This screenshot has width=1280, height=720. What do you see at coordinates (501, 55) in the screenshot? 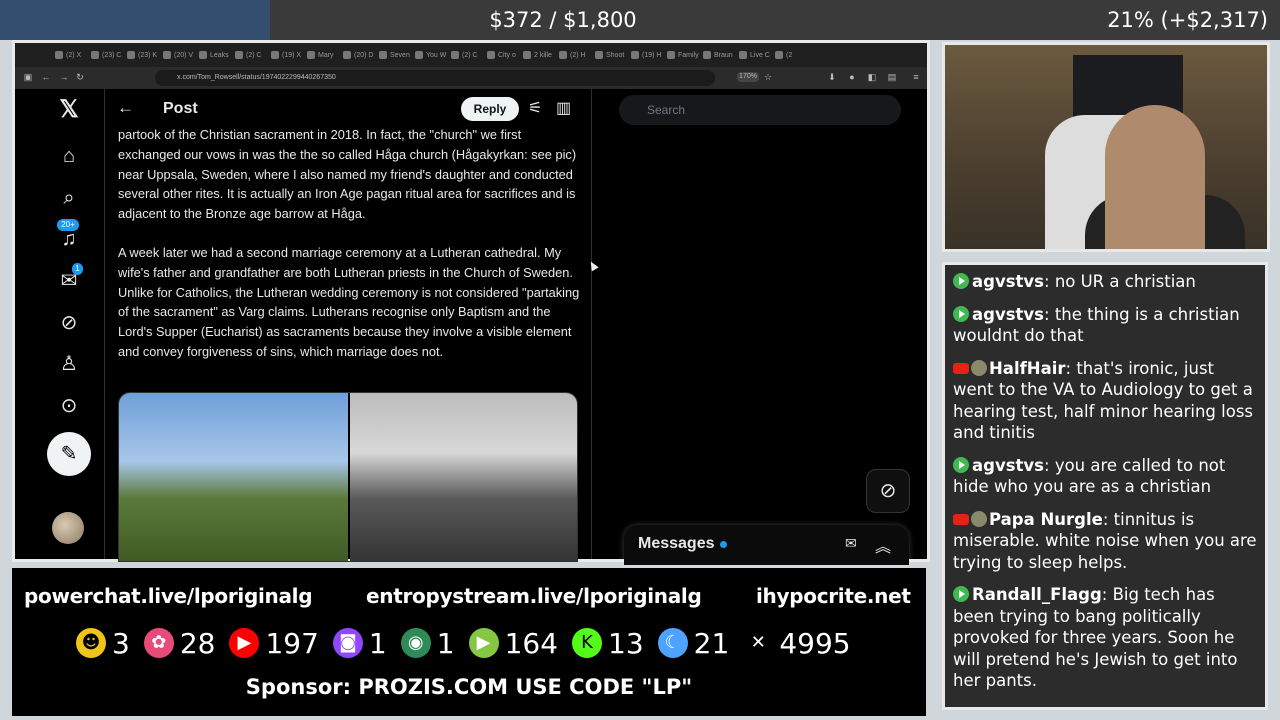
I see `browser-tab: City o` at bounding box center [501, 55].